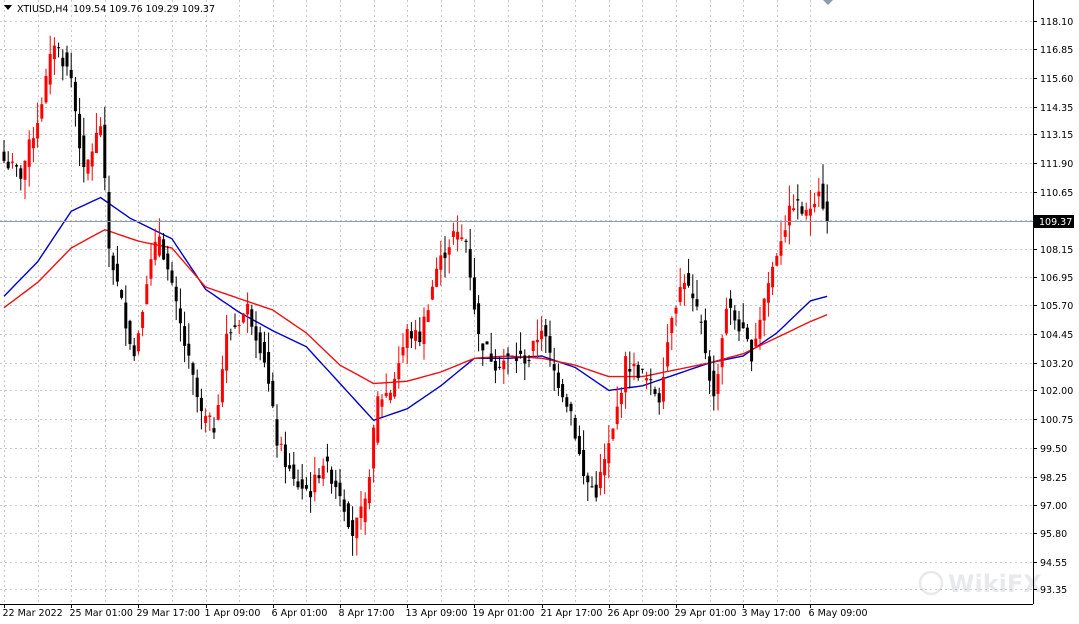  Describe the element at coordinates (1056, 391) in the screenshot. I see `price-tick-label: 102.00` at that location.